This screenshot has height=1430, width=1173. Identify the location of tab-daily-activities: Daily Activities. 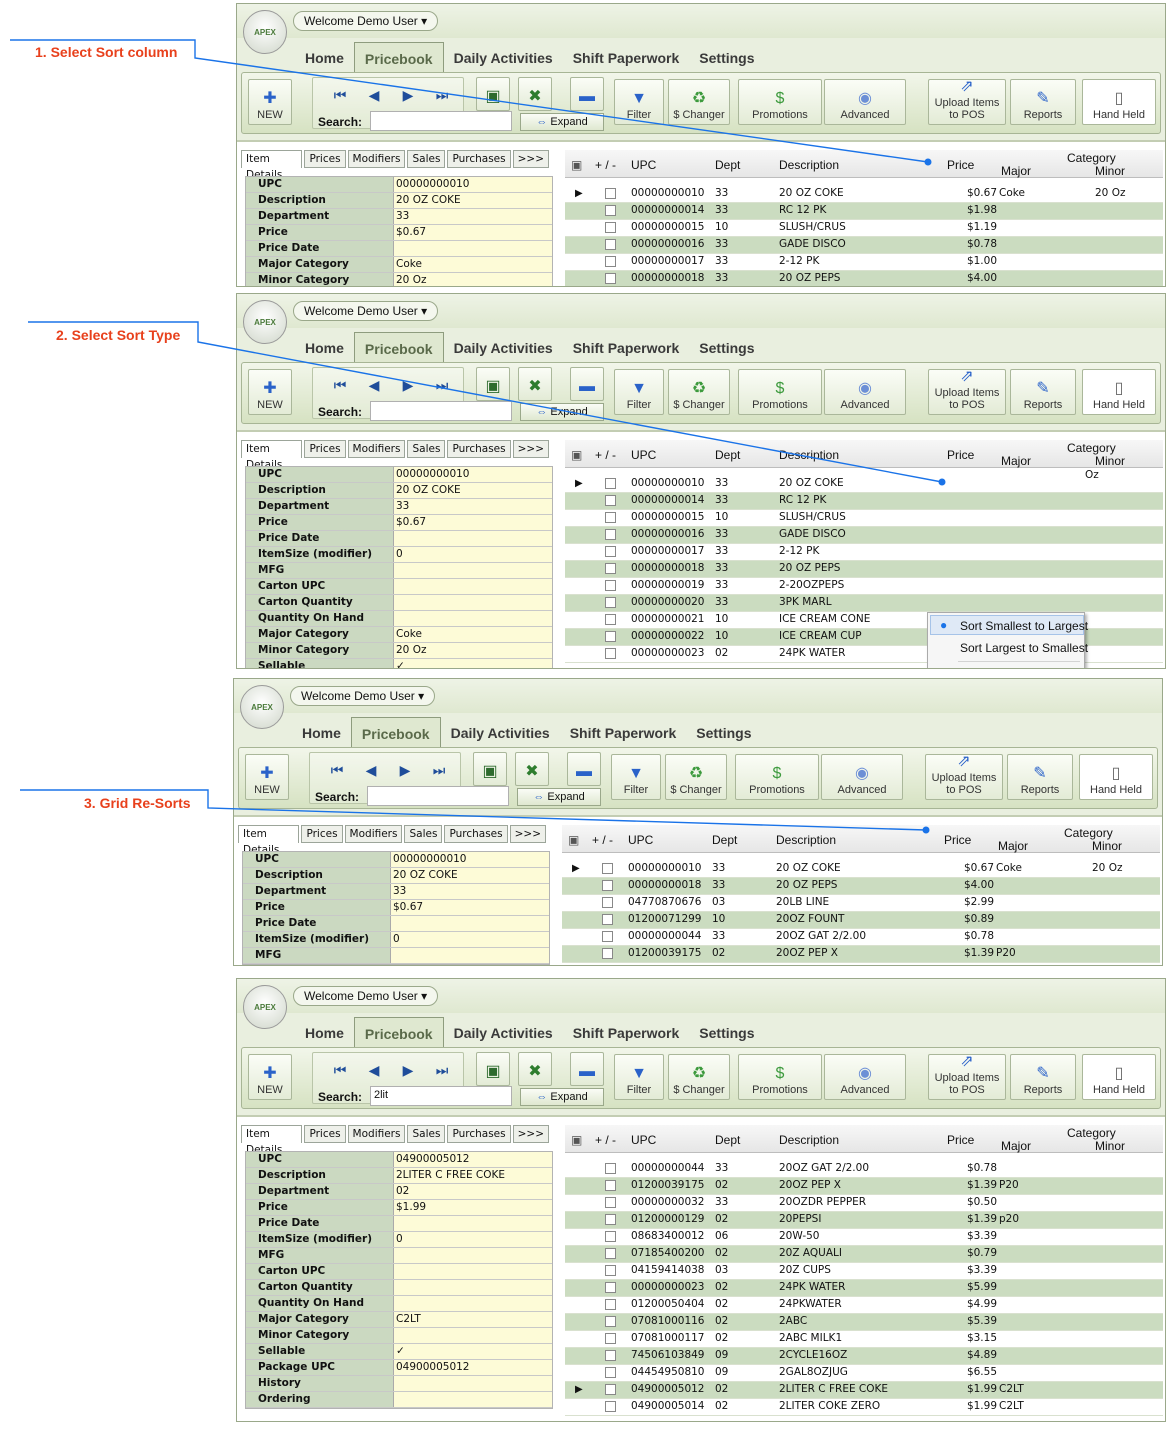
(503, 1033).